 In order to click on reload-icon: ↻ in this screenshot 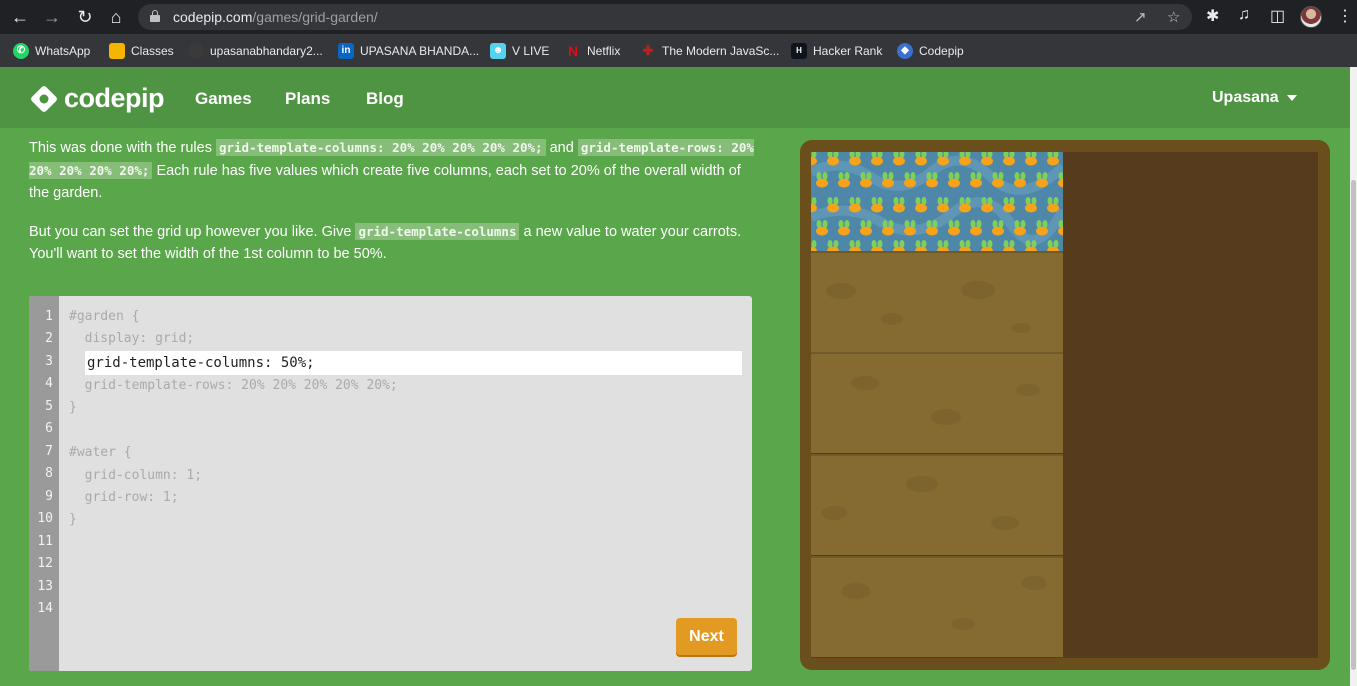, I will do `click(85, 17)`.